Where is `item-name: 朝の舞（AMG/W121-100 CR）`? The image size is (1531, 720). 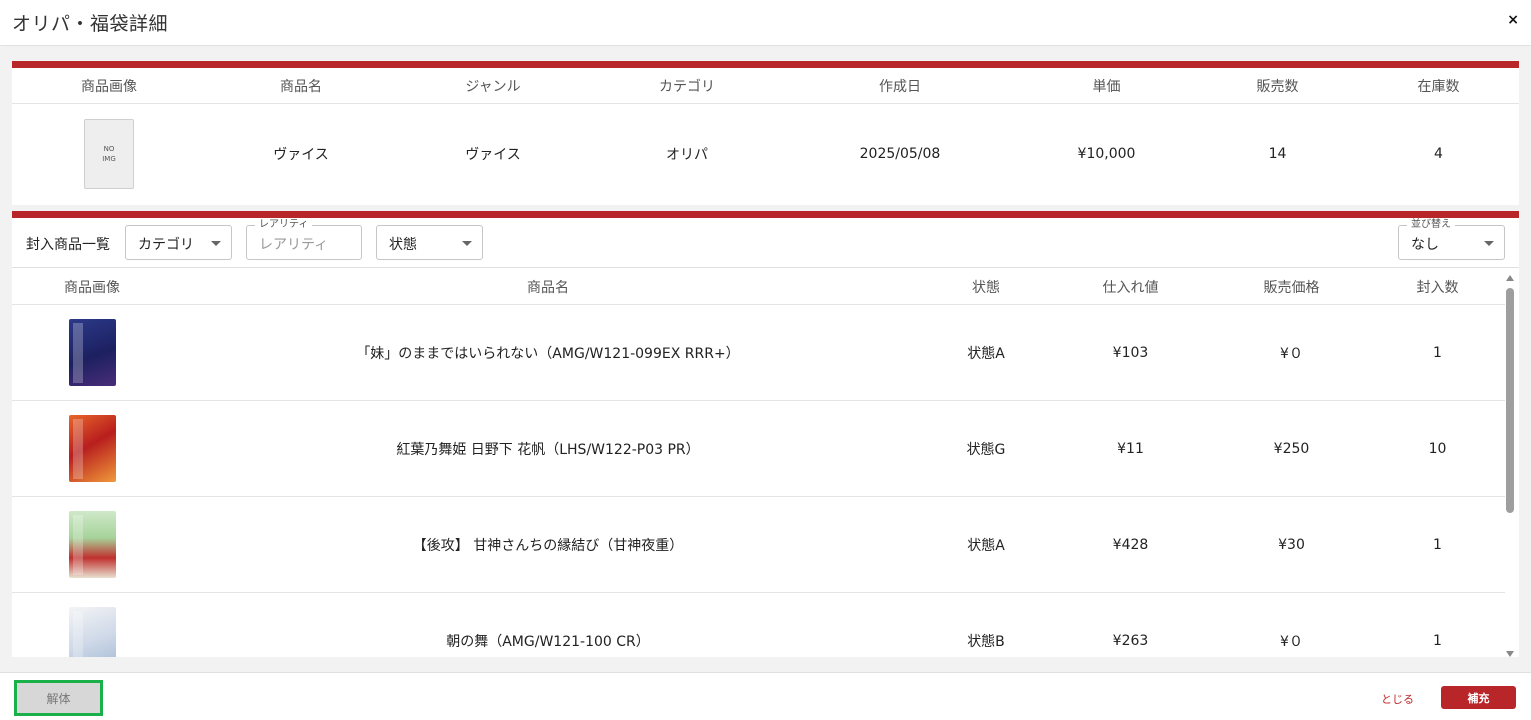 item-name: 朝の舞（AMG/W121-100 CR） is located at coordinates (548, 641).